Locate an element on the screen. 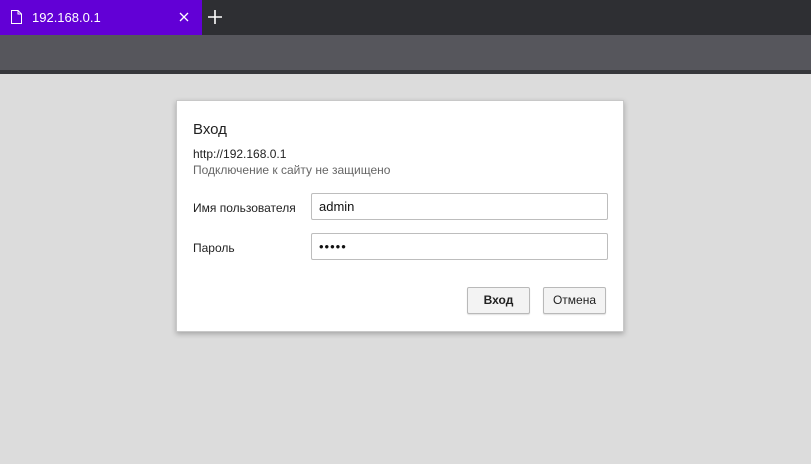 This screenshot has width=811, height=464. browser-toolbar is located at coordinates (405, 52).